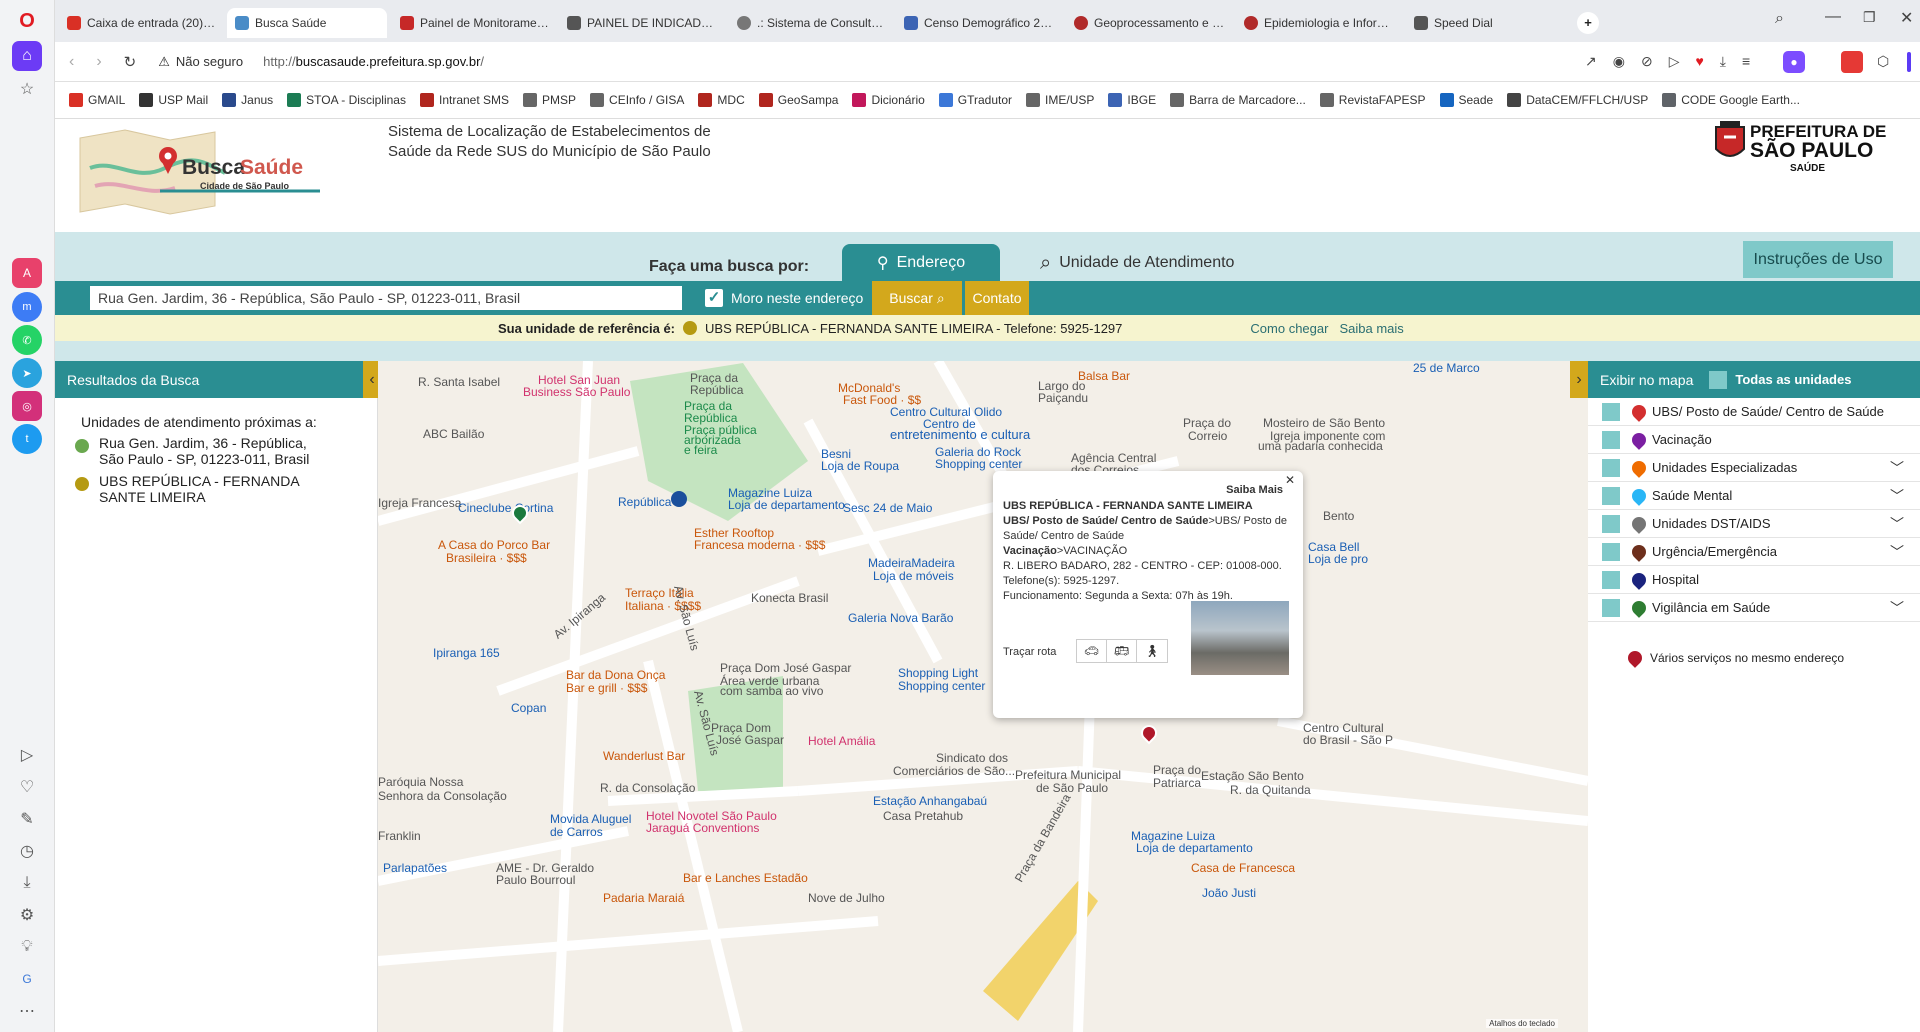  Describe the element at coordinates (27, 439) in the screenshot. I see `twitter-icon: t` at that location.